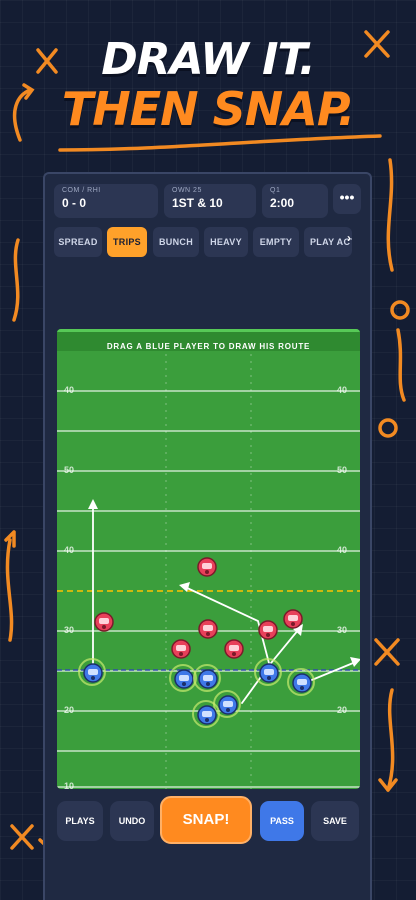 Image resolution: width=416 pixels, height=900 pixels. Describe the element at coordinates (268, 672) in the screenshot. I see `offense-slot-receiver` at that location.